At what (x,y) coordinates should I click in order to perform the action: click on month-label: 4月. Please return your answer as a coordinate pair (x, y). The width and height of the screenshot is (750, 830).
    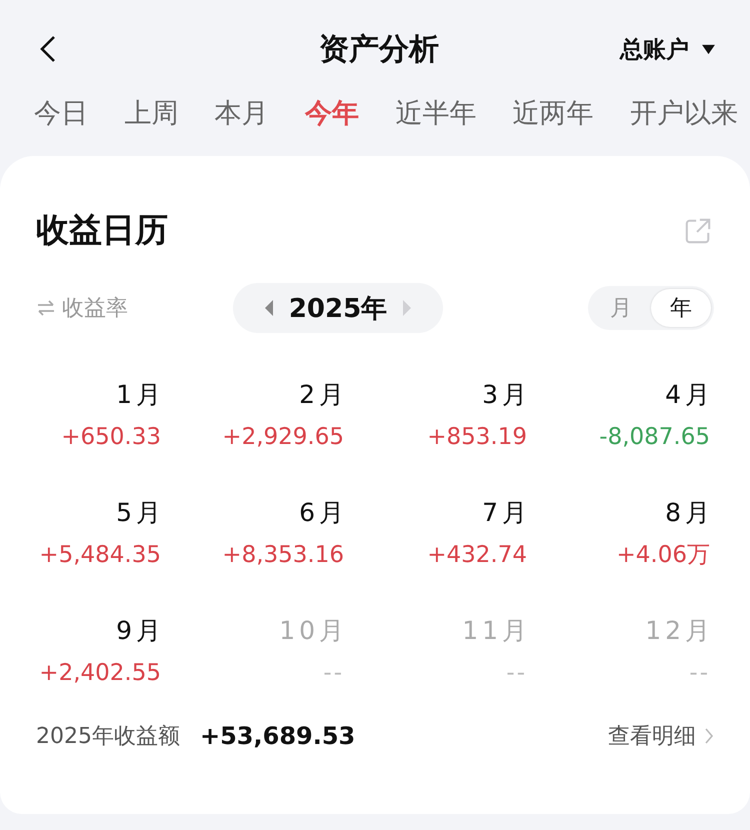
    Looking at the image, I should click on (689, 395).